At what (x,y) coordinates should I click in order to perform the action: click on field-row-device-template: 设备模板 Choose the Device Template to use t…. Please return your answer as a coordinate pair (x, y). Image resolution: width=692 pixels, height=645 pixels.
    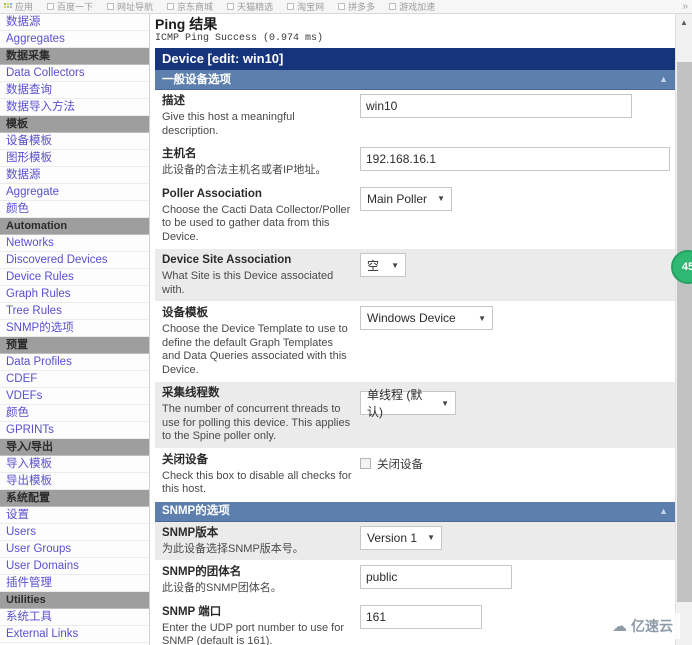
    Looking at the image, I should click on (415, 342).